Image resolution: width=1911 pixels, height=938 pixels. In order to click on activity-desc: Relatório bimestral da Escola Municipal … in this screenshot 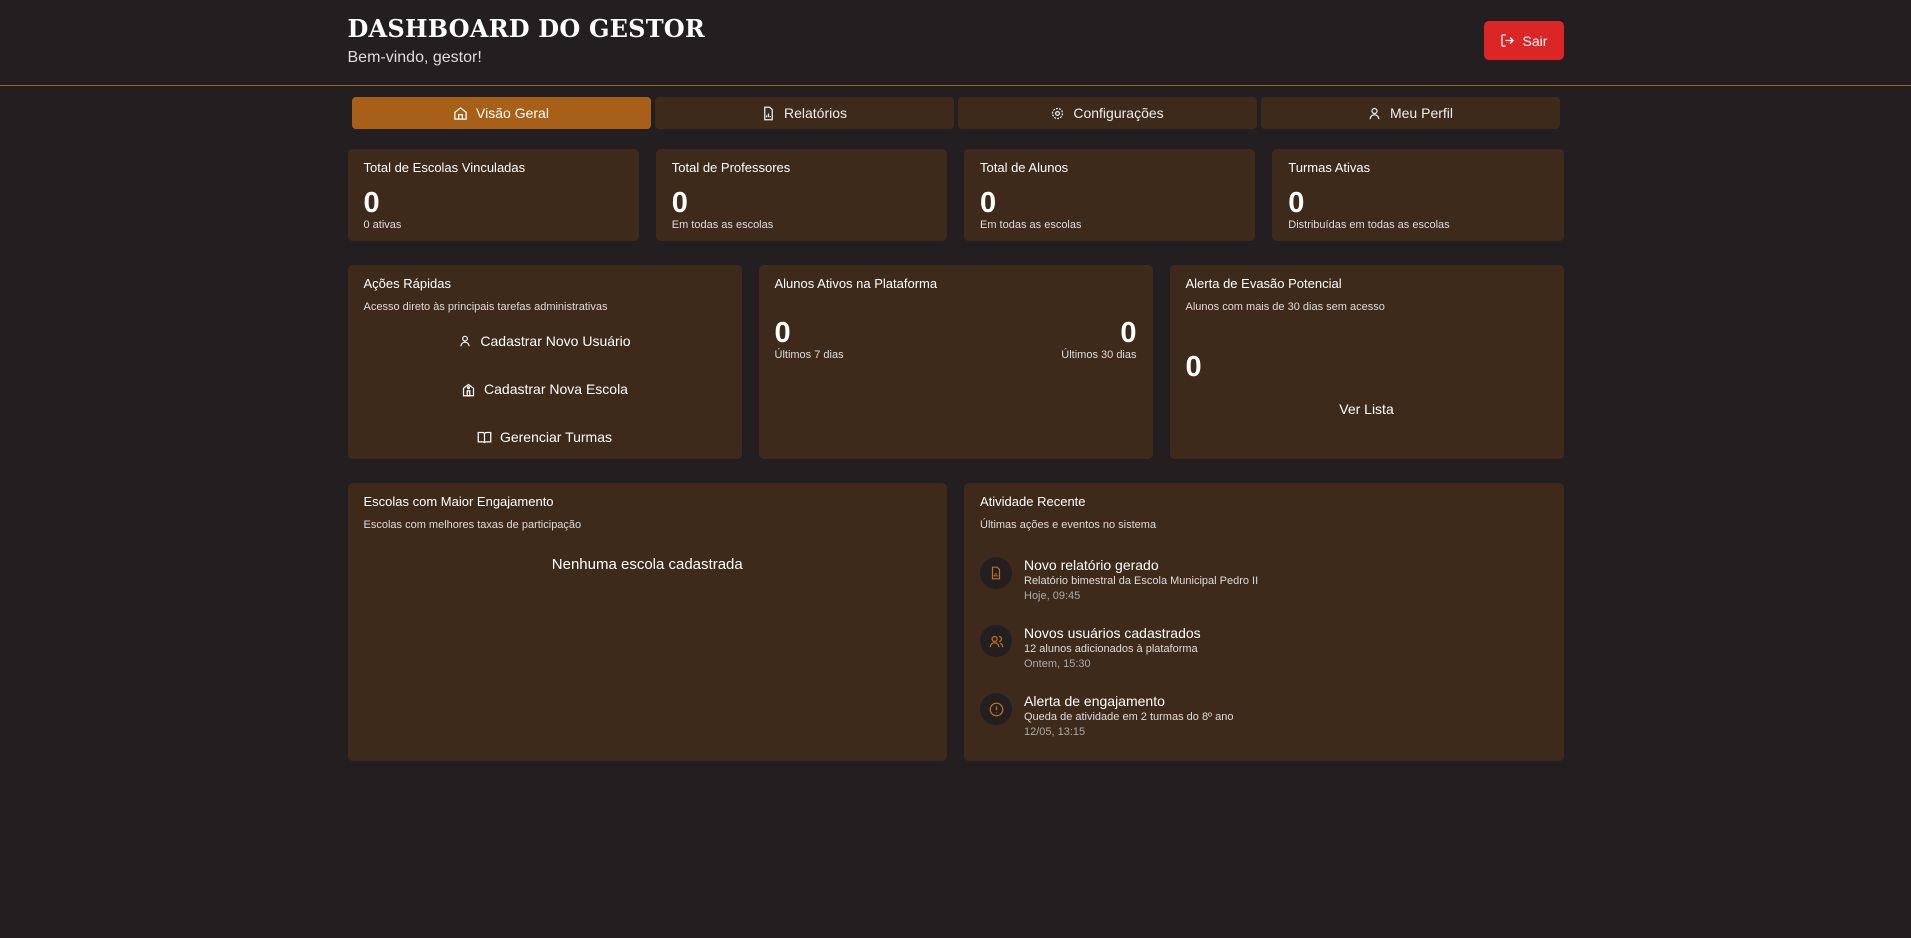, I will do `click(1141, 581)`.